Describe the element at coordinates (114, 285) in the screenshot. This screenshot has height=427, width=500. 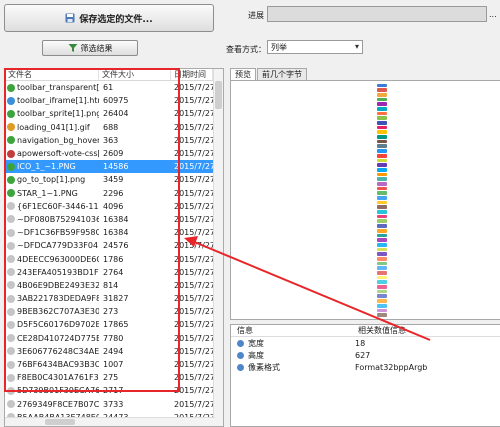
I see `file-list-row: 4B06E9DBE2493E326... 814 2015/7/27` at that location.